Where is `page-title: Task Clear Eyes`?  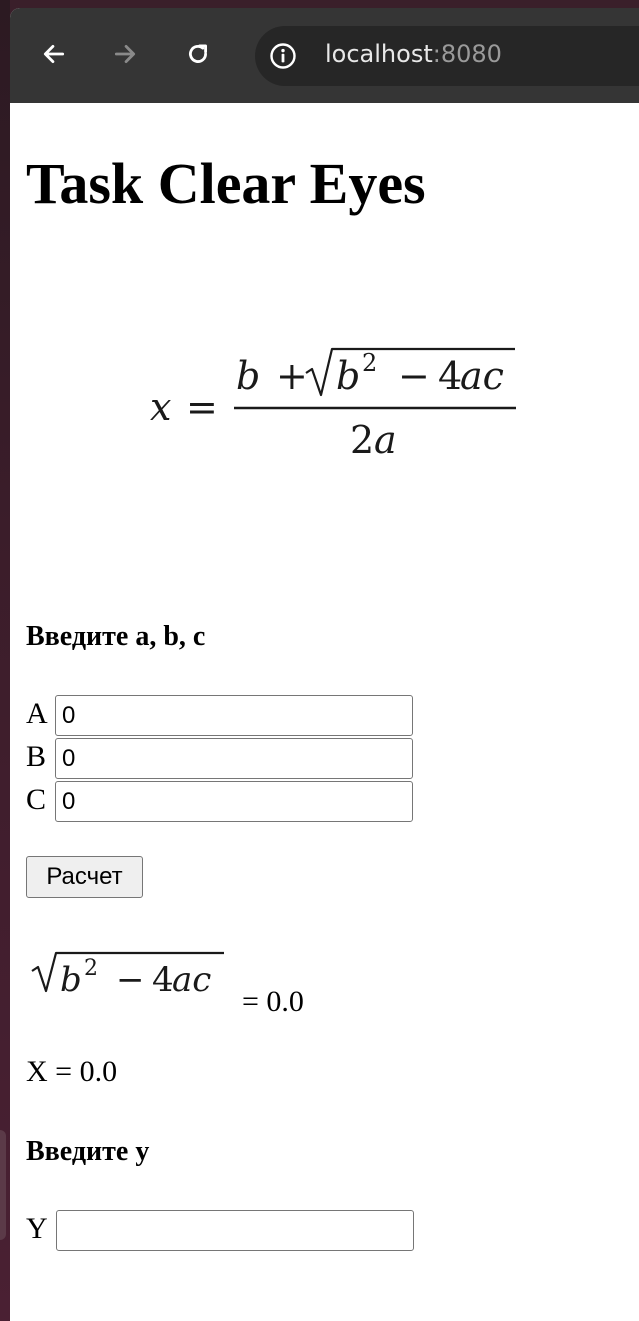 page-title: Task Clear Eyes is located at coordinates (226, 183).